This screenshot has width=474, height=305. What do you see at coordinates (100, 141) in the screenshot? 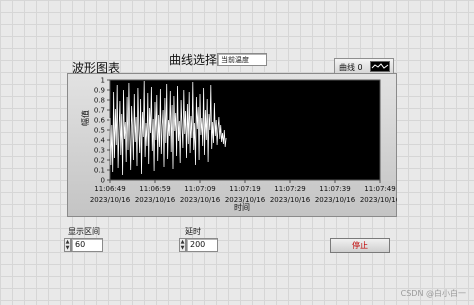
I see `y-tick-label: 0.4` at bounding box center [100, 141].